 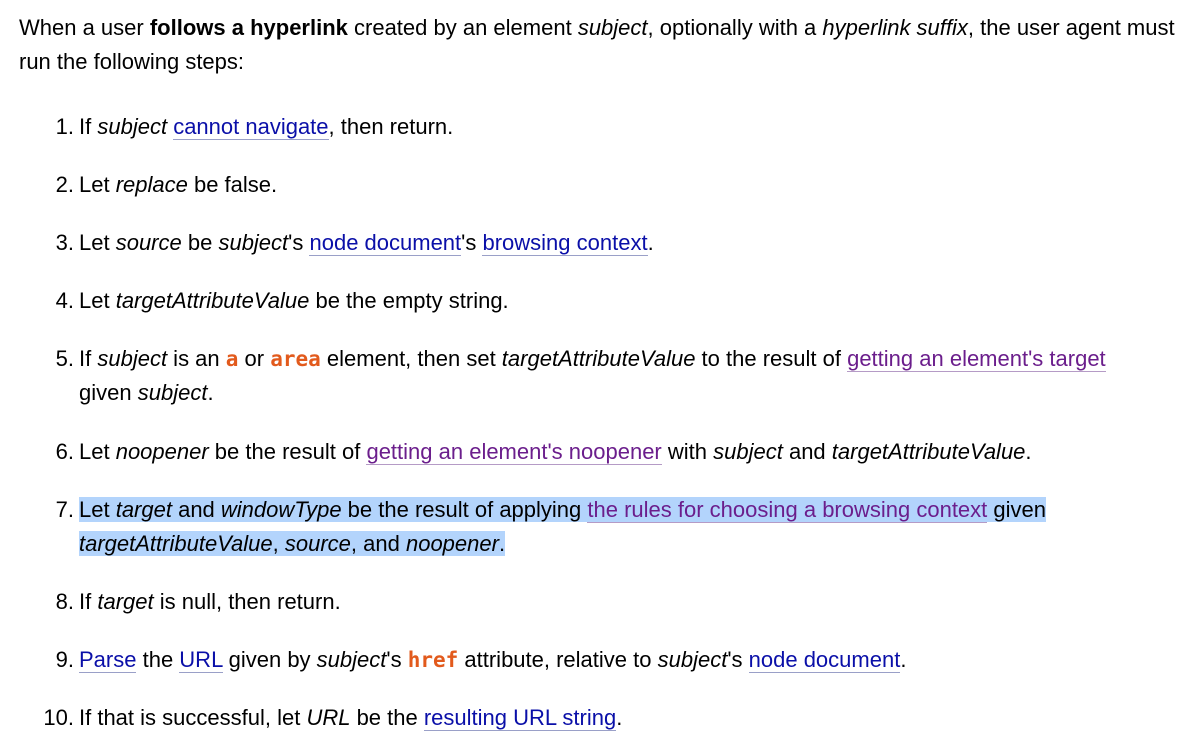 I want to click on intro-text: , optionally with a, so click(x=735, y=27).